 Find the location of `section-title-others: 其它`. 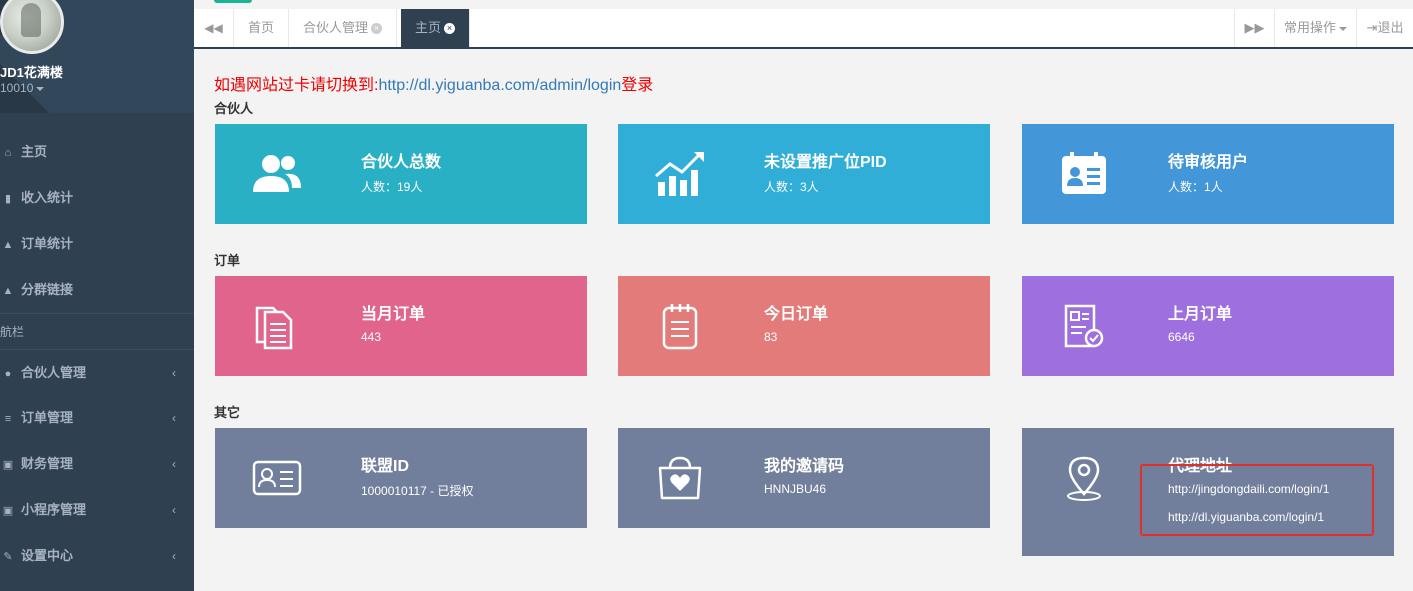

section-title-others: 其它 is located at coordinates (227, 412).